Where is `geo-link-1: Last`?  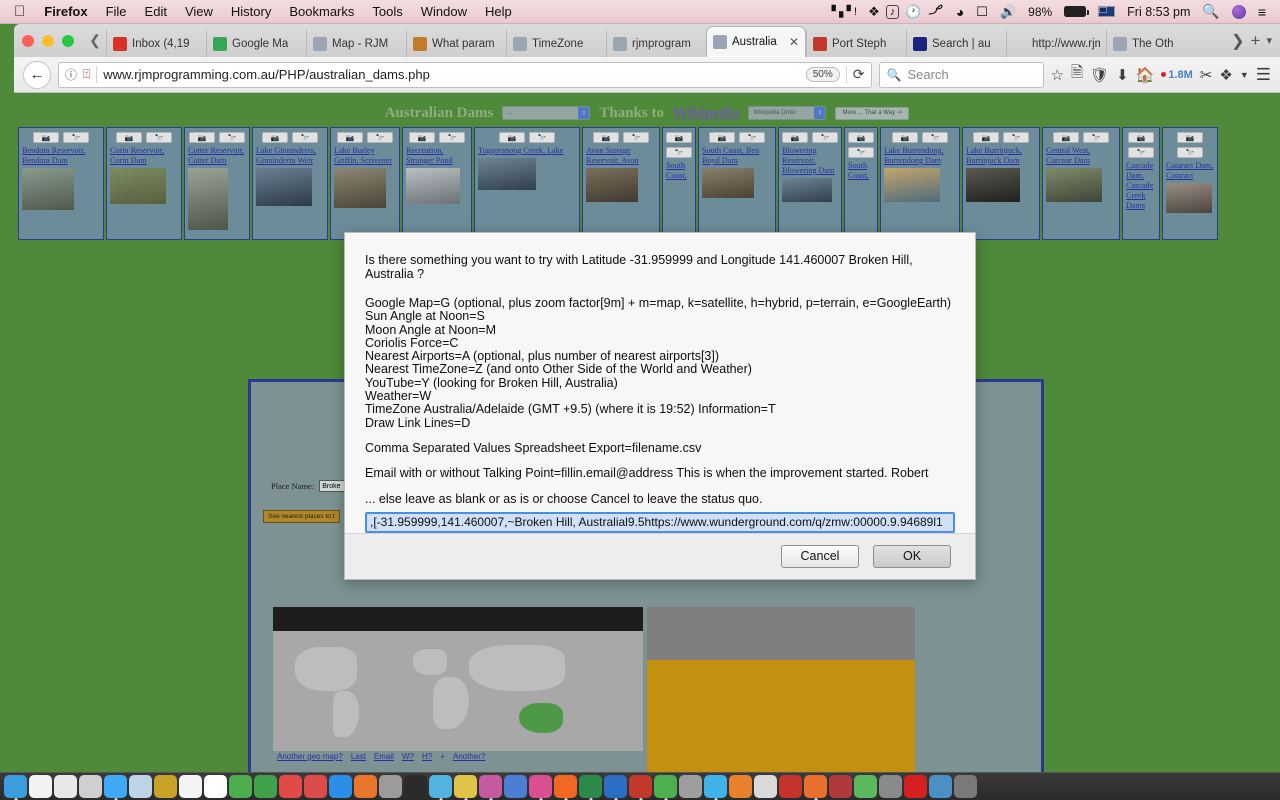 geo-link-1: Last is located at coordinates (358, 756).